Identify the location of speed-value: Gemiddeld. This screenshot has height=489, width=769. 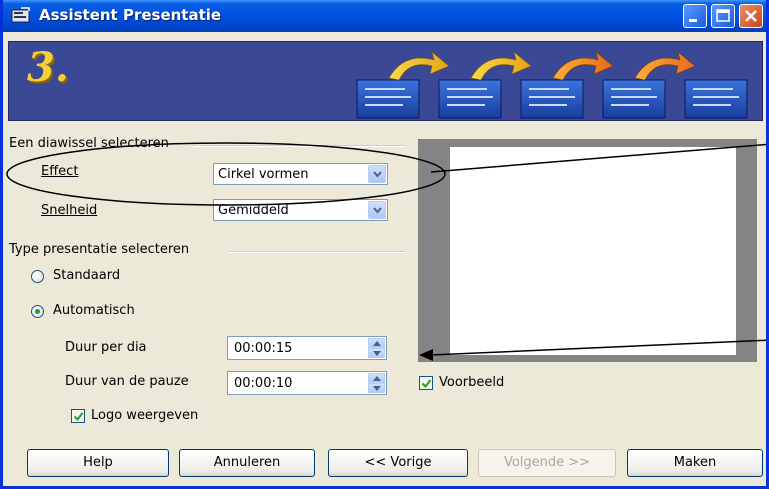
(253, 210).